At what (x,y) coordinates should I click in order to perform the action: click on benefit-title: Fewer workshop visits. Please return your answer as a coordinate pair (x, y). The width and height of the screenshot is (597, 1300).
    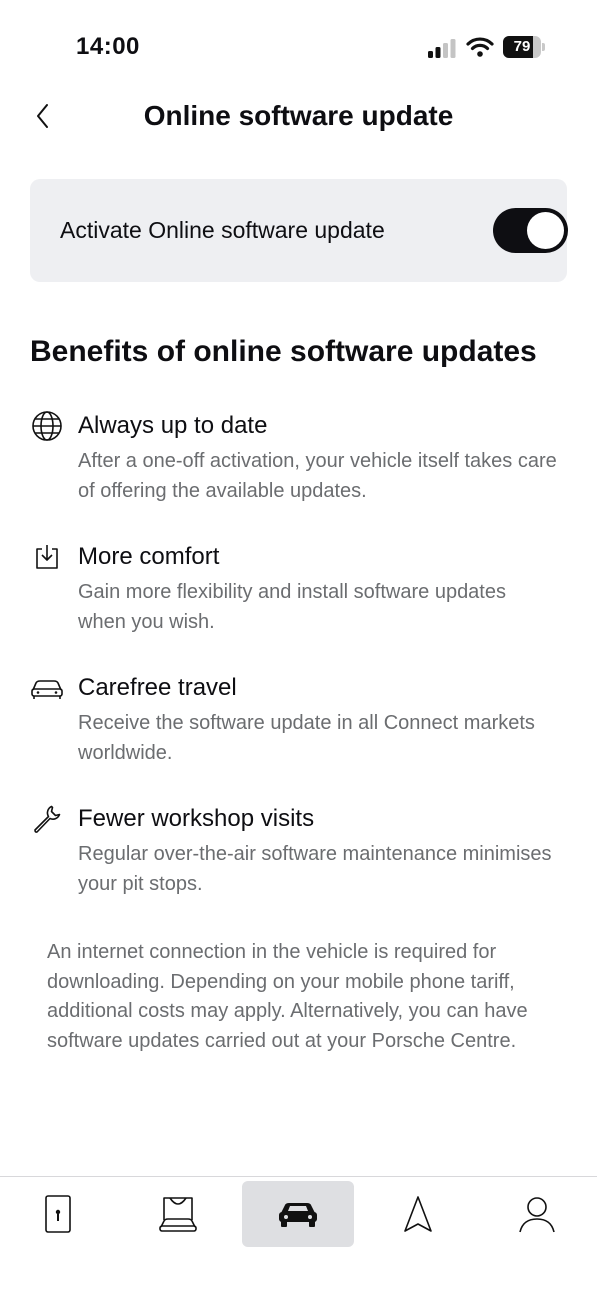
    Looking at the image, I should click on (196, 818).